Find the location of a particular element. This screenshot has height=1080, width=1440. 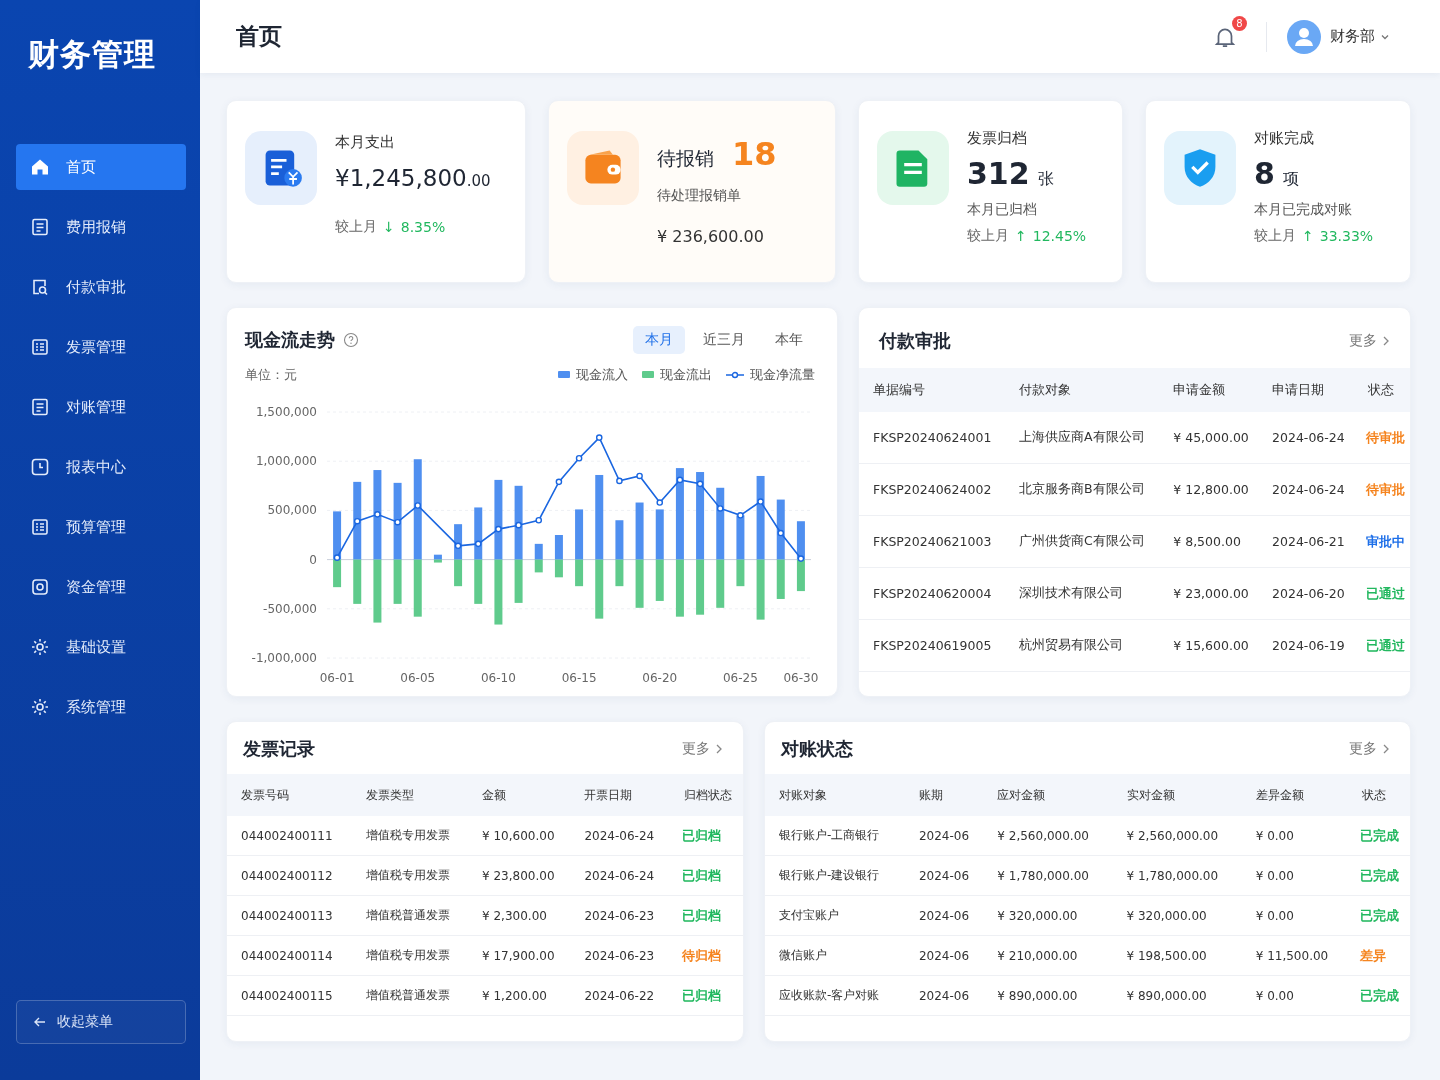

stat-subtitle: 本月已归档 is located at coordinates (1002, 210).